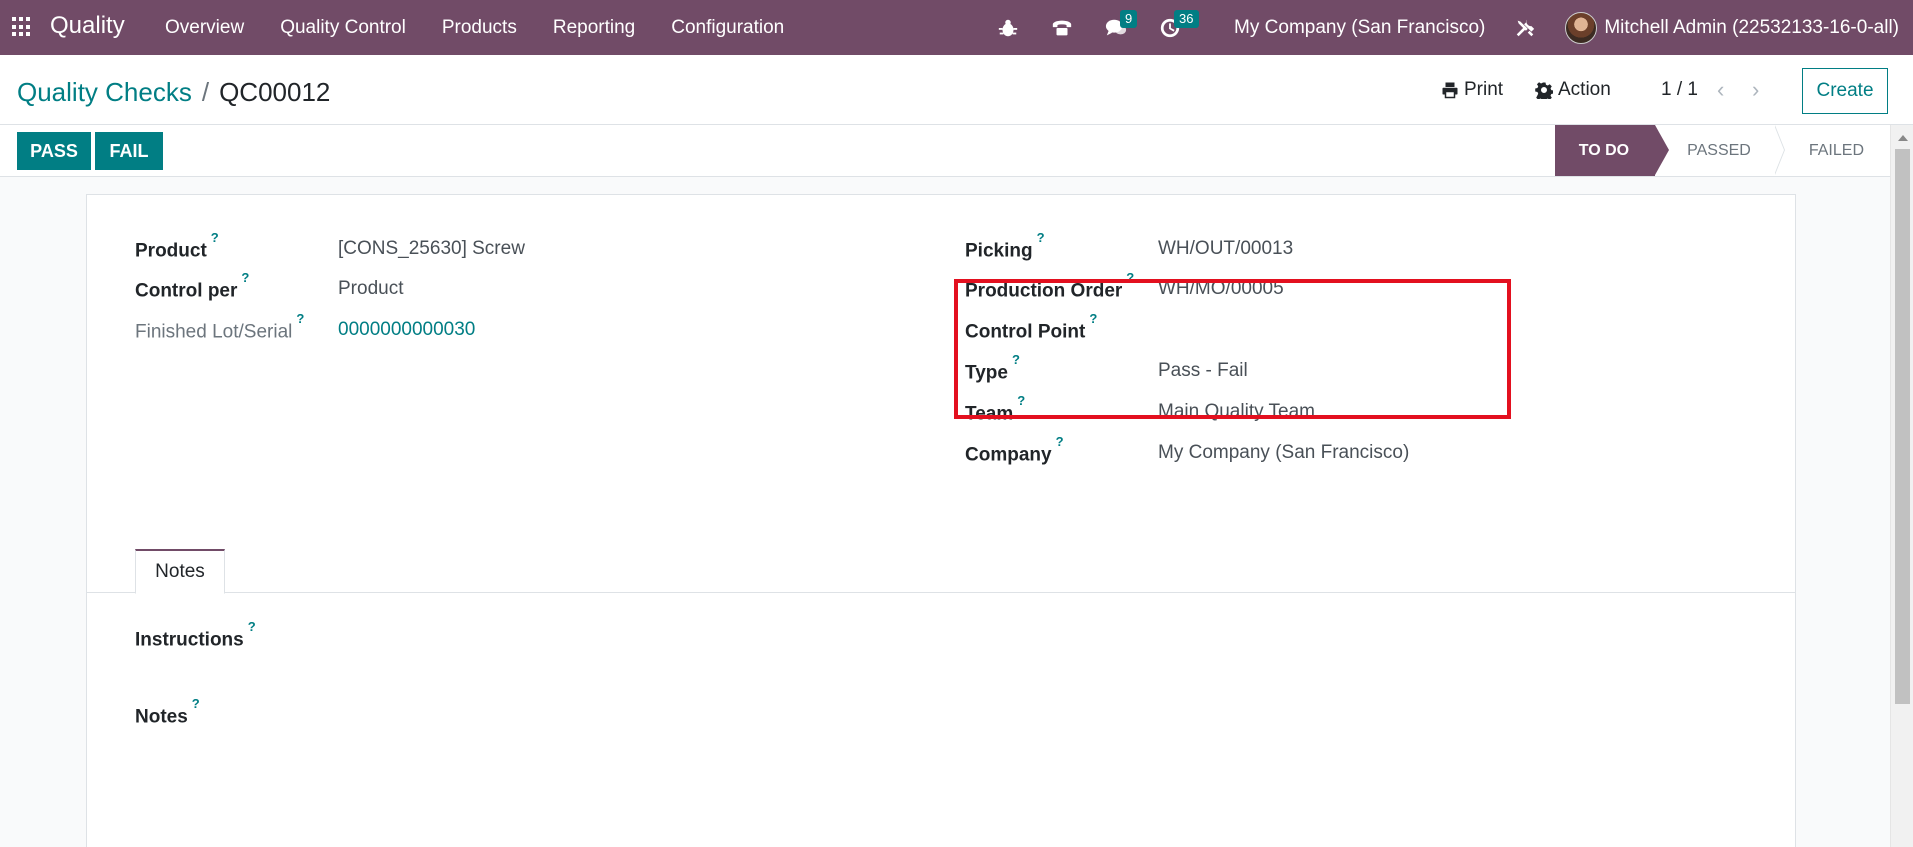  I want to click on pass-button: PASS, so click(54, 151).